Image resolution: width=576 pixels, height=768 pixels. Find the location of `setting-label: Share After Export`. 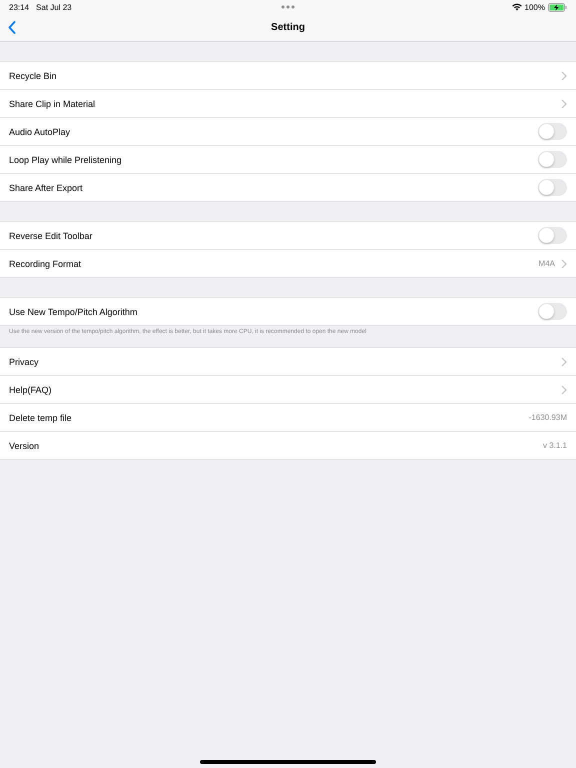

setting-label: Share After Export is located at coordinates (46, 187).